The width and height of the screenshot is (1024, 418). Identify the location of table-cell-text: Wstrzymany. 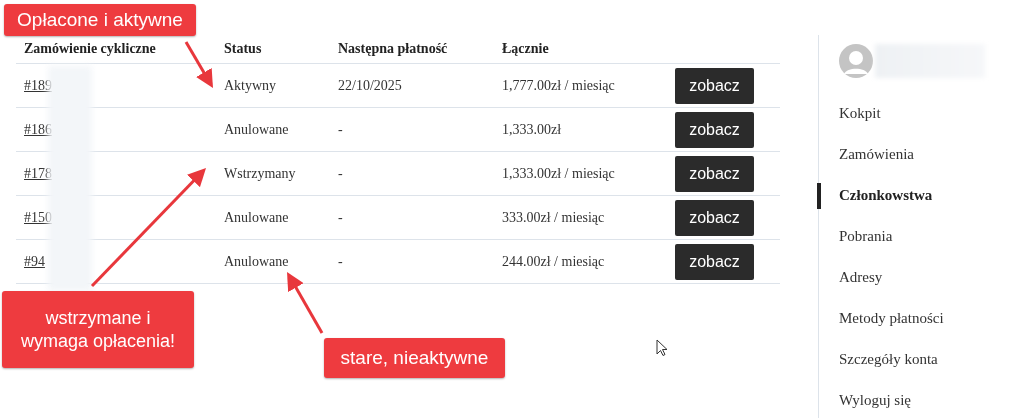
(260, 173).